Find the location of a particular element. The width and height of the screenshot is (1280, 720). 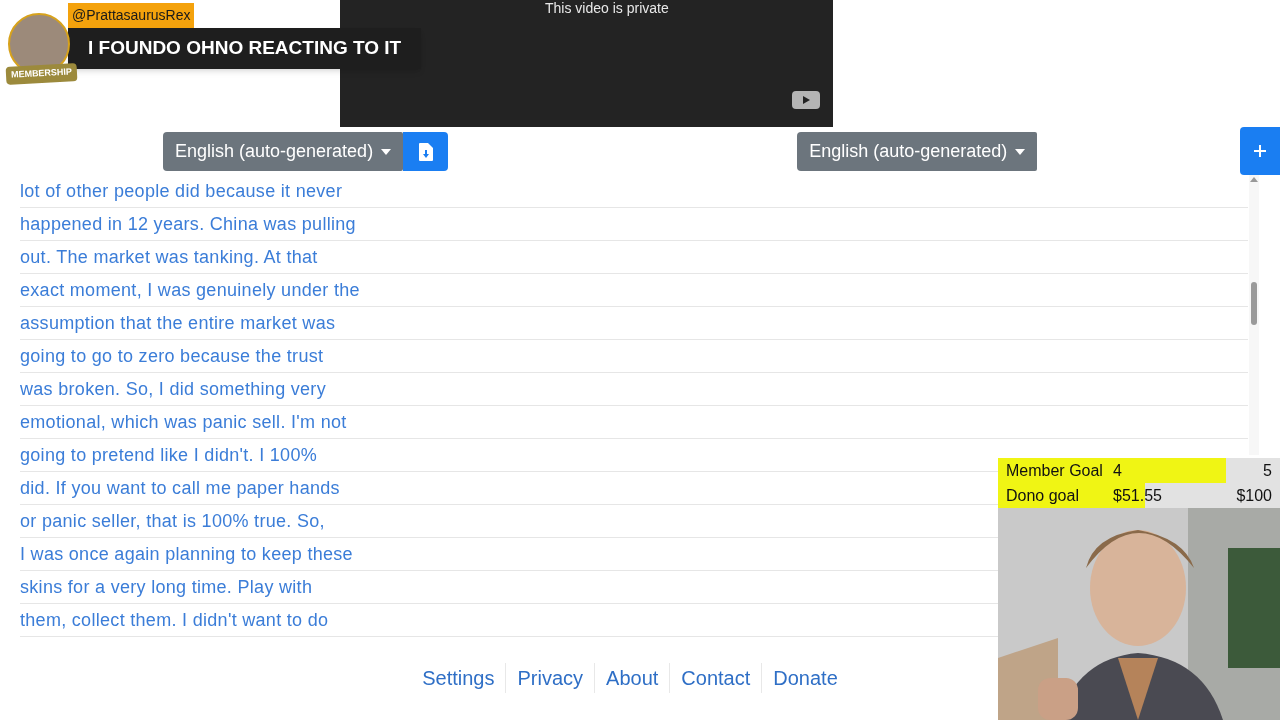

file-download-icon is located at coordinates (425, 151).